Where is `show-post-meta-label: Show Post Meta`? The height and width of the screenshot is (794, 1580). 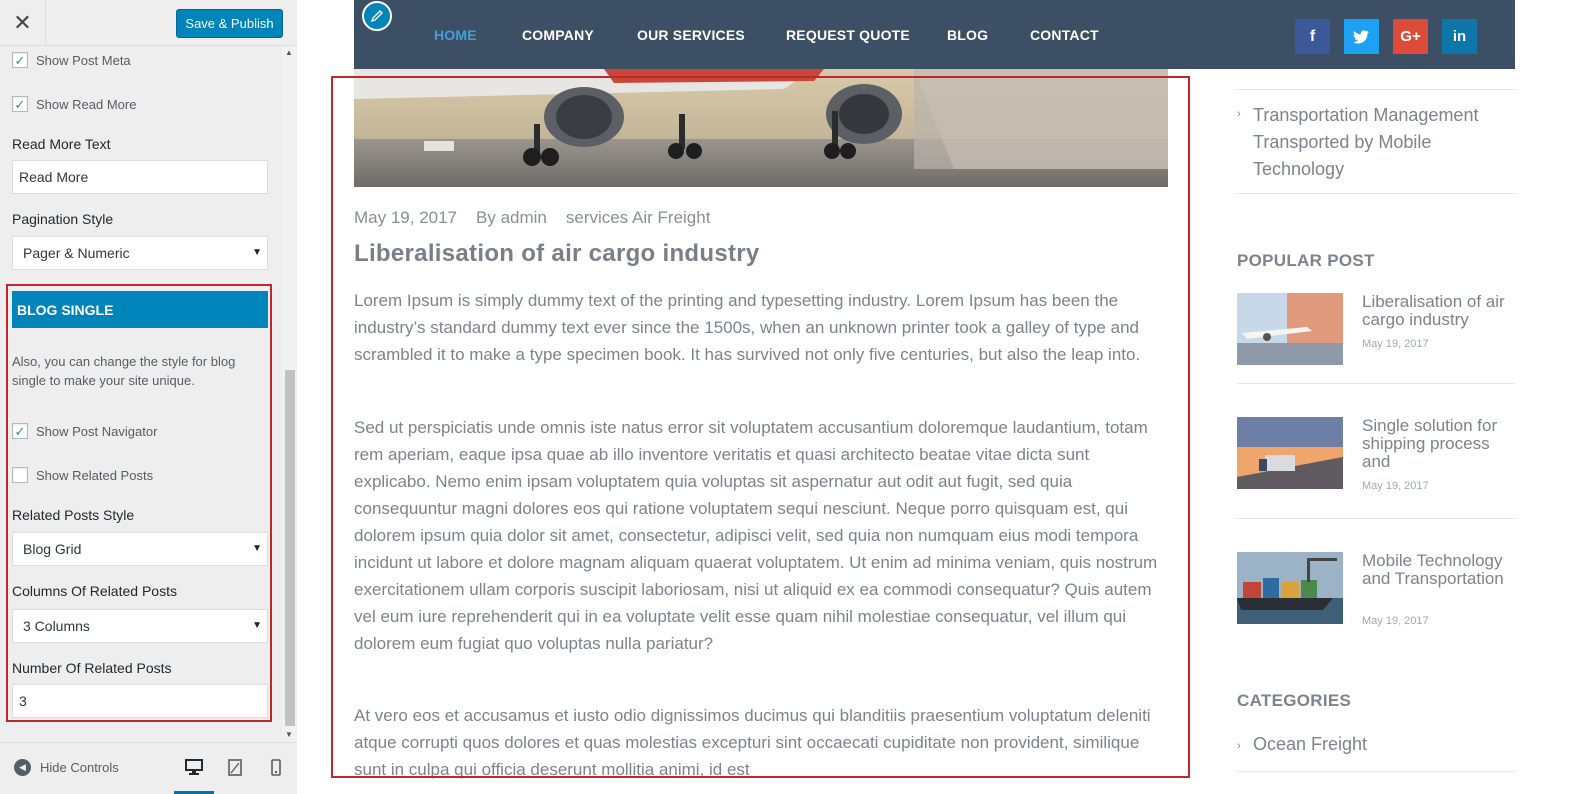 show-post-meta-label: Show Post Meta is located at coordinates (83, 60).